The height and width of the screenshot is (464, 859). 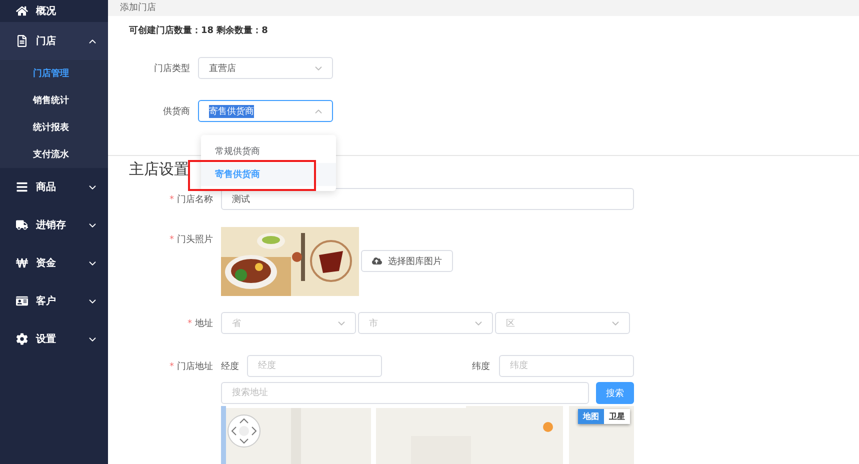 I want to click on submenu-item: 统计报表, so click(x=54, y=127).